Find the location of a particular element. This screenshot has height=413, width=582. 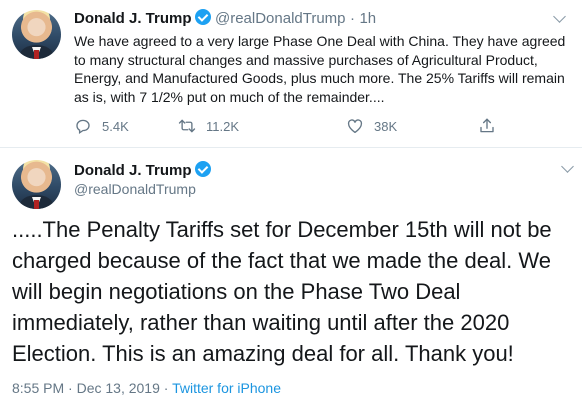

share-button is located at coordinates (492, 126).